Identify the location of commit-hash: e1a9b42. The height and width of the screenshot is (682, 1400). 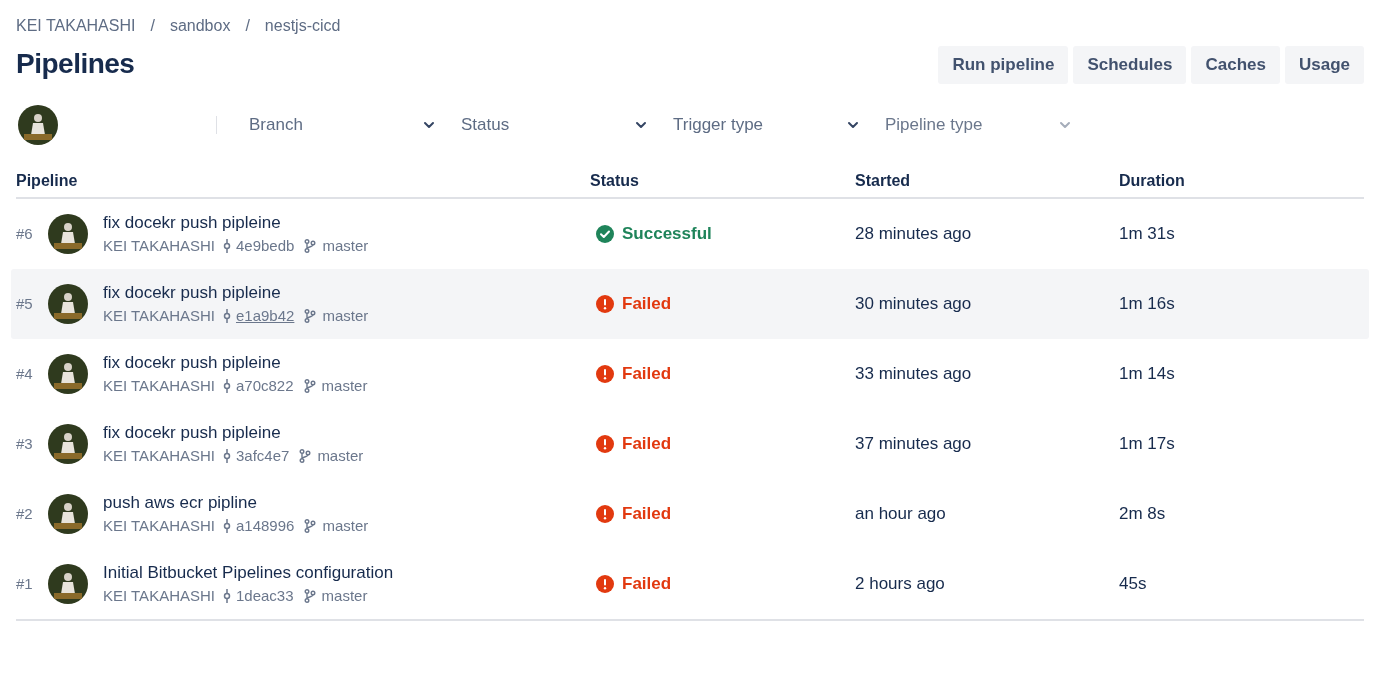
(265, 316).